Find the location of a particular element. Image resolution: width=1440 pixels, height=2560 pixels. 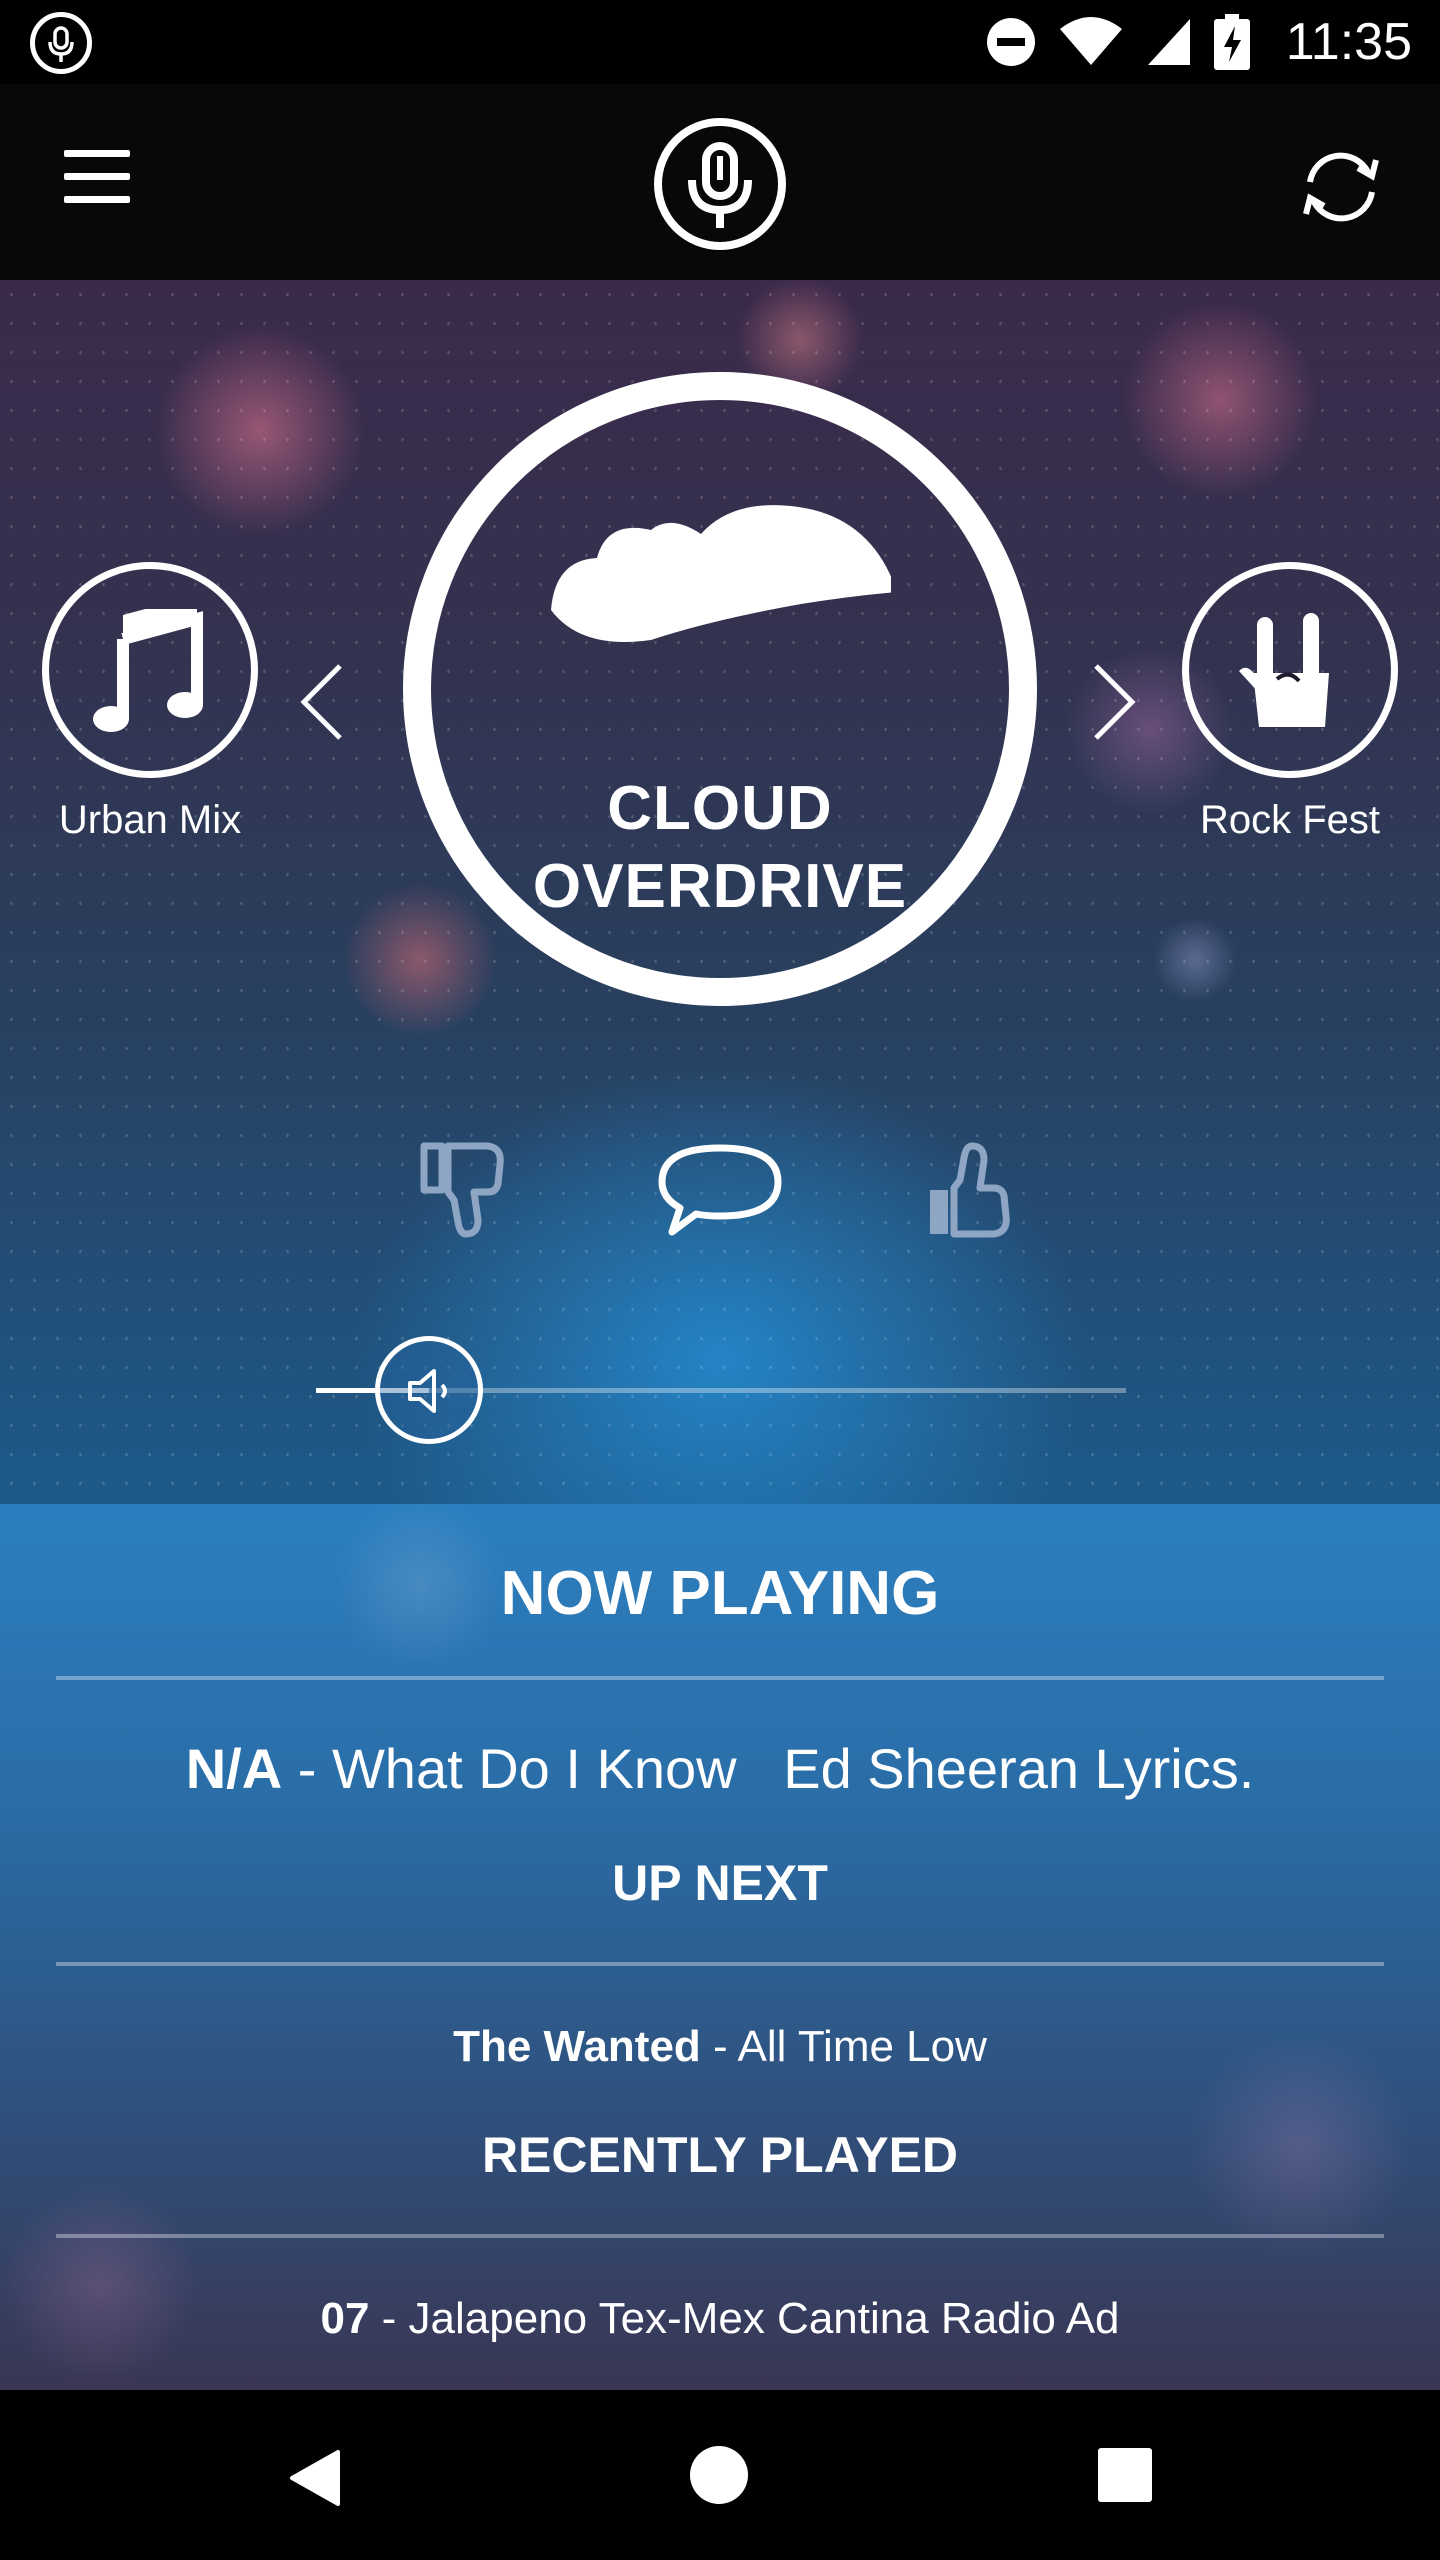

mic-notification-icon is located at coordinates (61, 43).